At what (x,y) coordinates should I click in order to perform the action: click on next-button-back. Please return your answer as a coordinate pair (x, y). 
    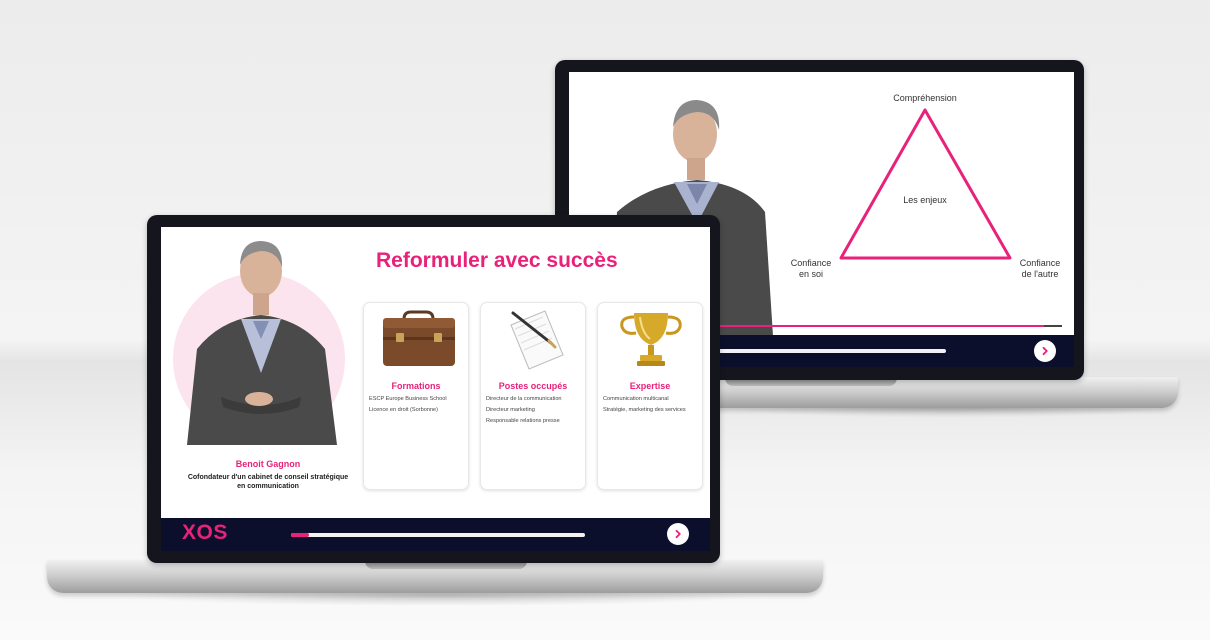
    Looking at the image, I should click on (1045, 351).